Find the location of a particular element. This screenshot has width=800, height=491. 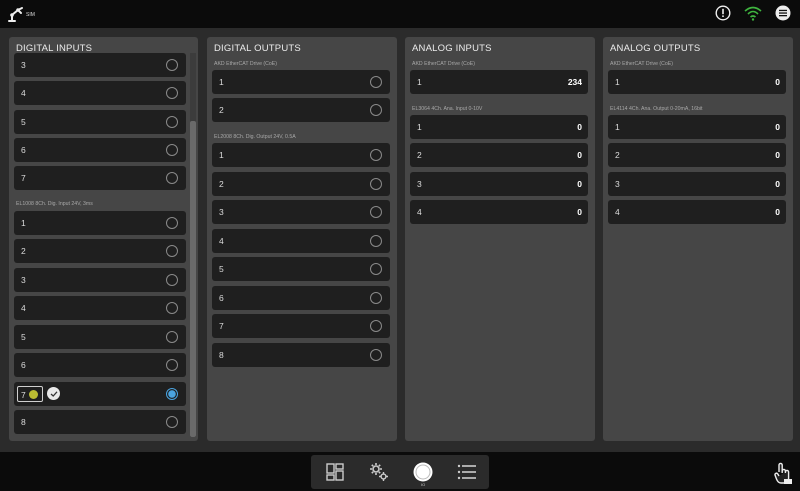

bottom-dock: IO is located at coordinates (400, 472).